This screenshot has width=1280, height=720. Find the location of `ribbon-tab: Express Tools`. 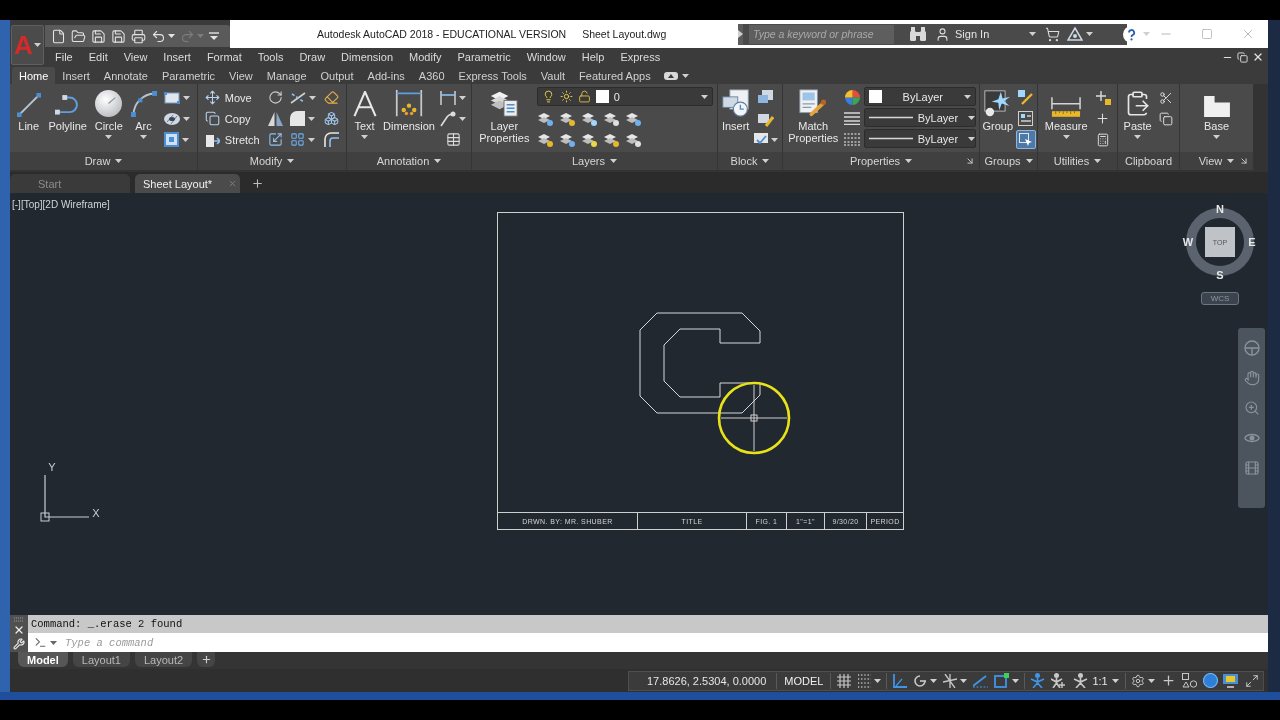

ribbon-tab: Express Tools is located at coordinates (492, 75).